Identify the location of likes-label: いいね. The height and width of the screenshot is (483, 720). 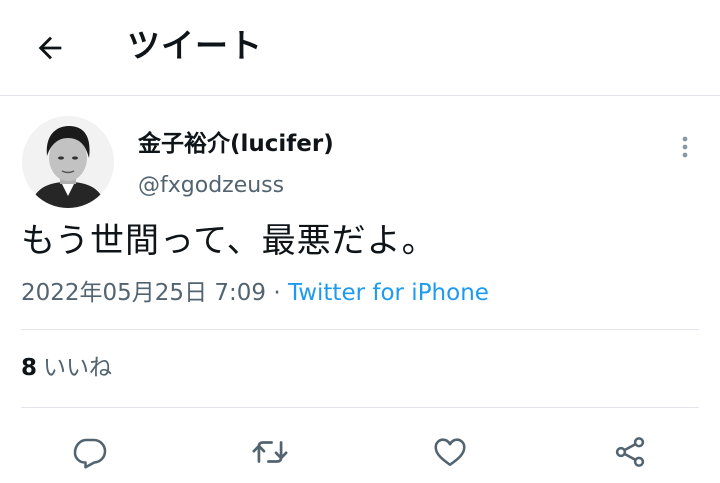
(78, 368).